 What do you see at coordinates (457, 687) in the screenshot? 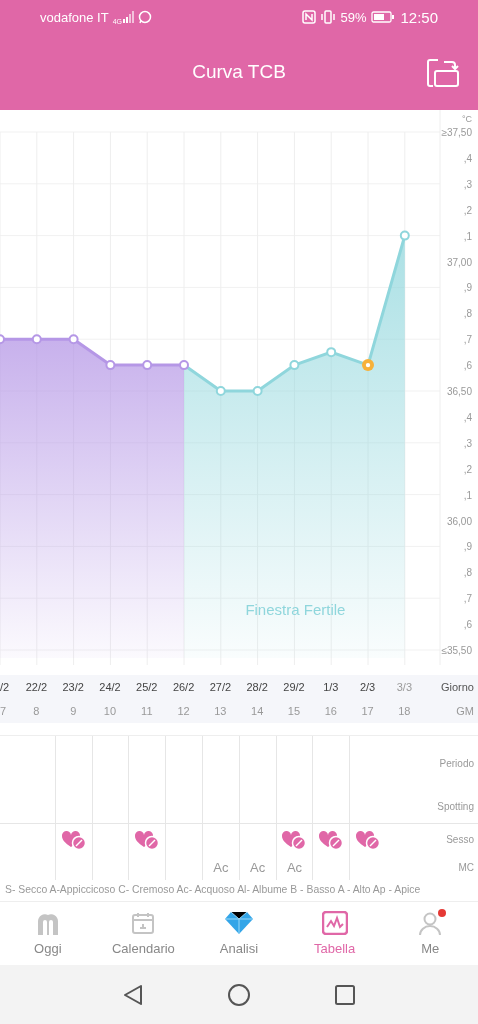
I see `row-label: Giorno` at bounding box center [457, 687].